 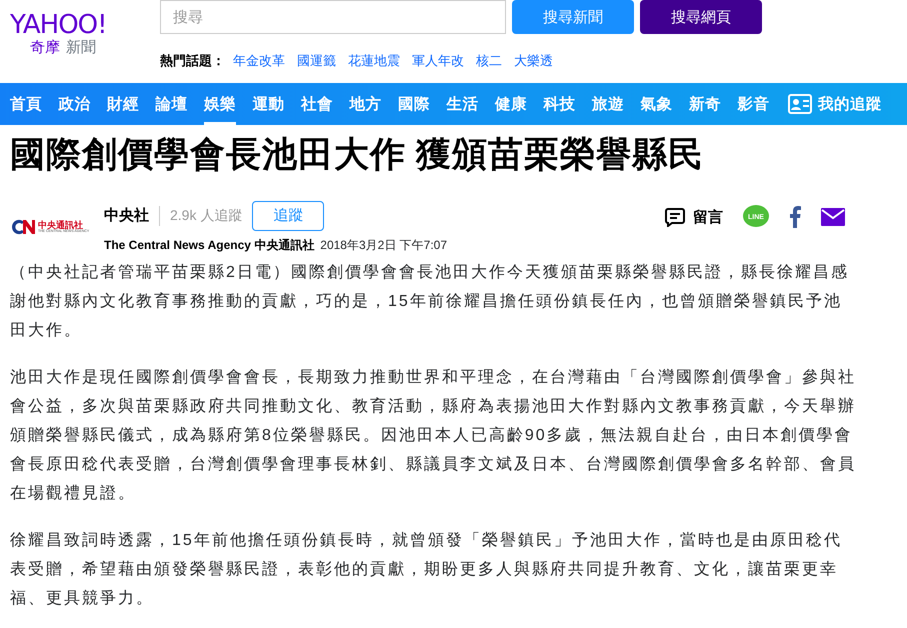 What do you see at coordinates (44, 47) in the screenshot?
I see `logo-subtitle: 奇摩` at bounding box center [44, 47].